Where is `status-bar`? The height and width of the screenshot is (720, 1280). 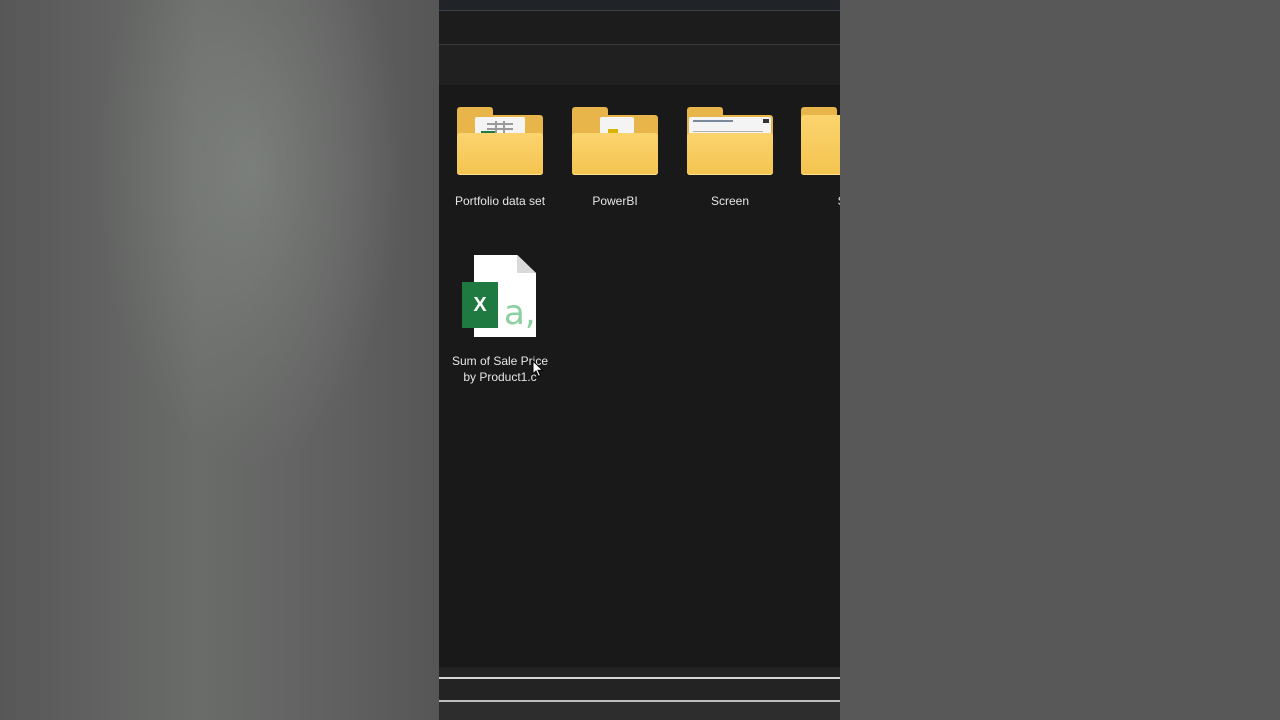
status-bar is located at coordinates (639, 693).